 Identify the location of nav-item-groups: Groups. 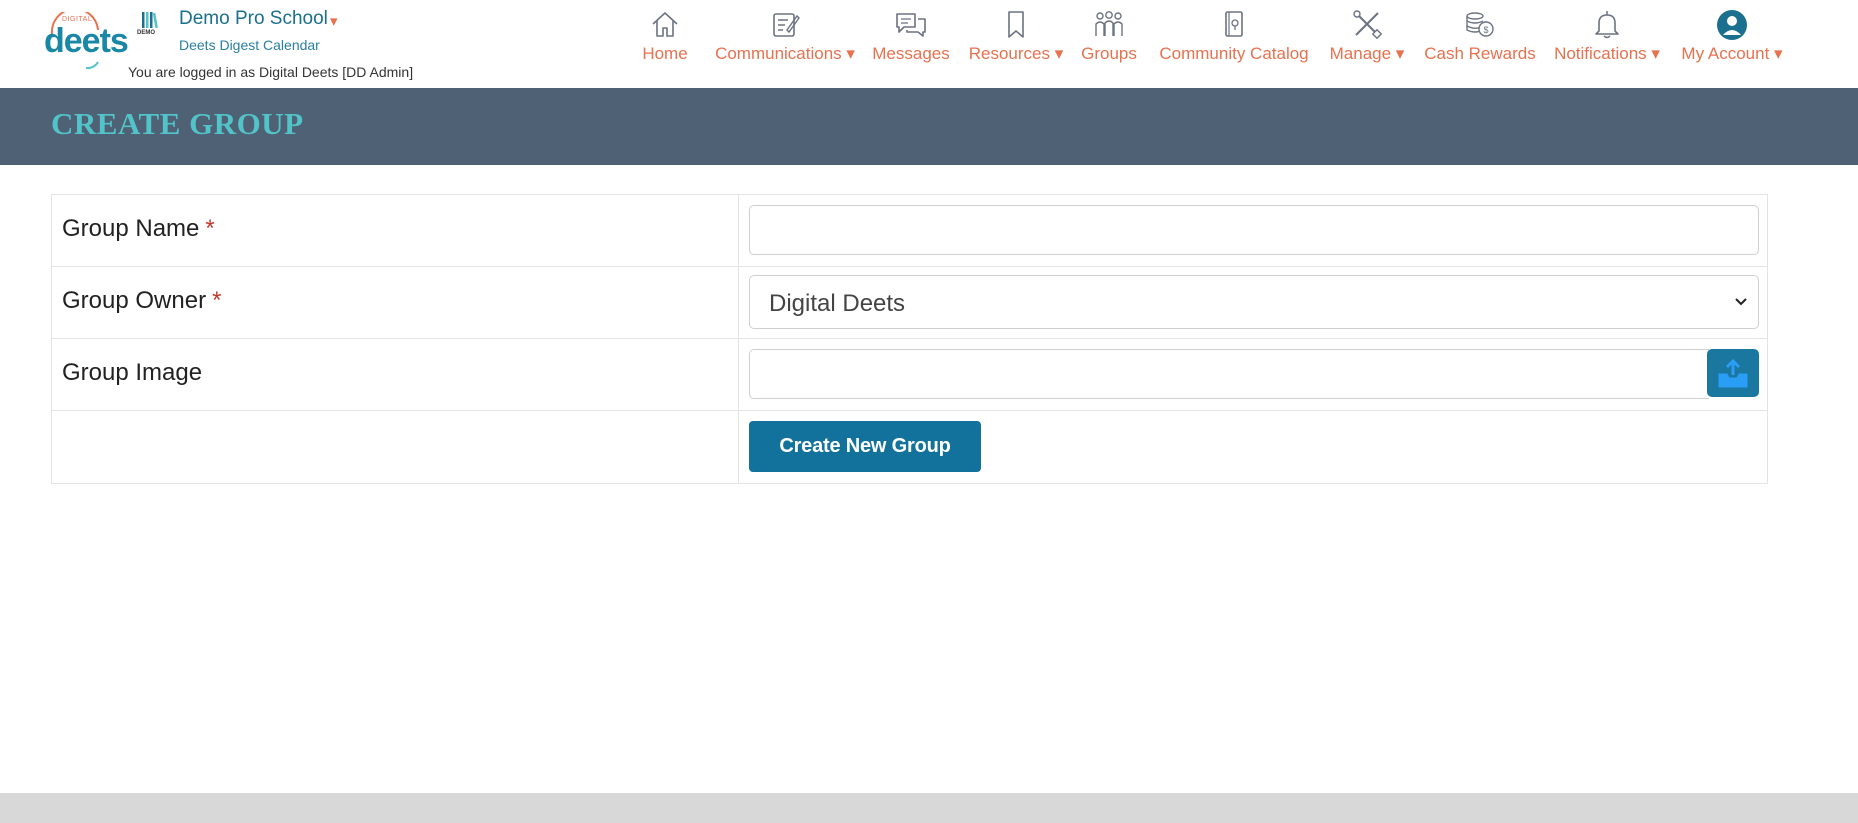
(1109, 41).